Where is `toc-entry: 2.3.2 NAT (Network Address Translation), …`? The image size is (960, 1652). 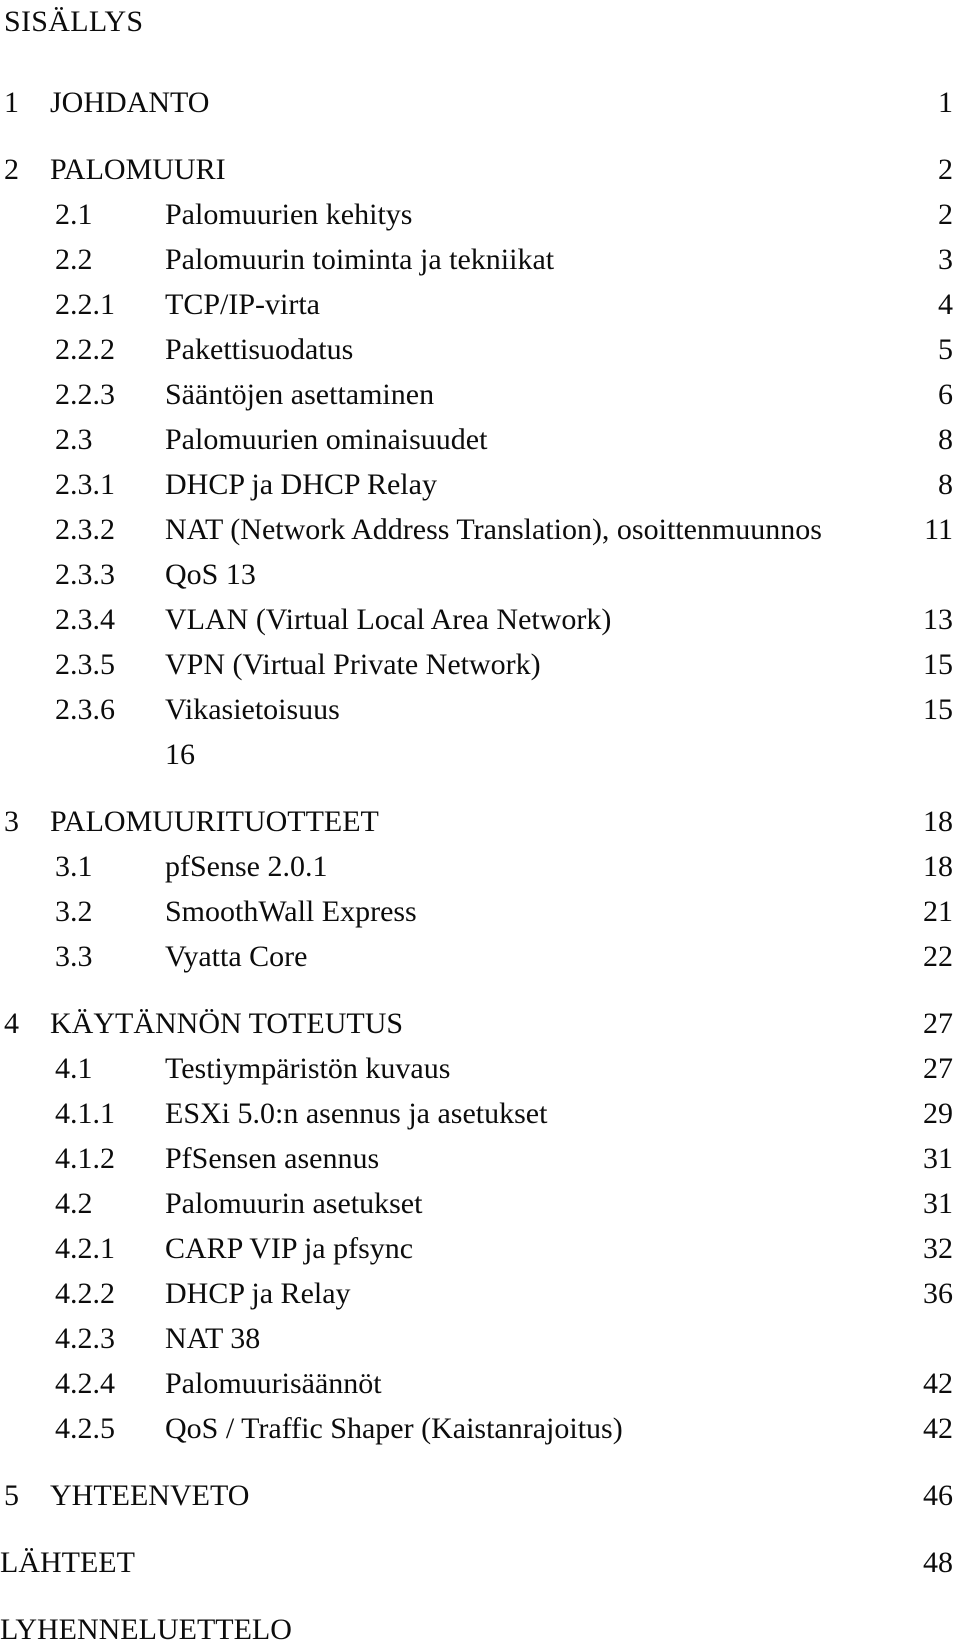 toc-entry: 2.3.2 NAT (Network Address Translation), … is located at coordinates (480, 529).